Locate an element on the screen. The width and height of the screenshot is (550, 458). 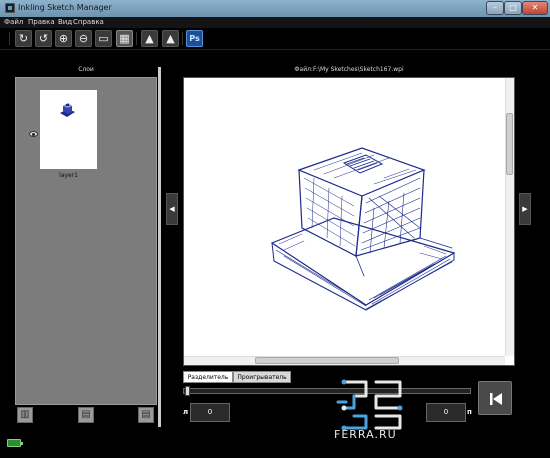
left-label: л is located at coordinates (186, 412).